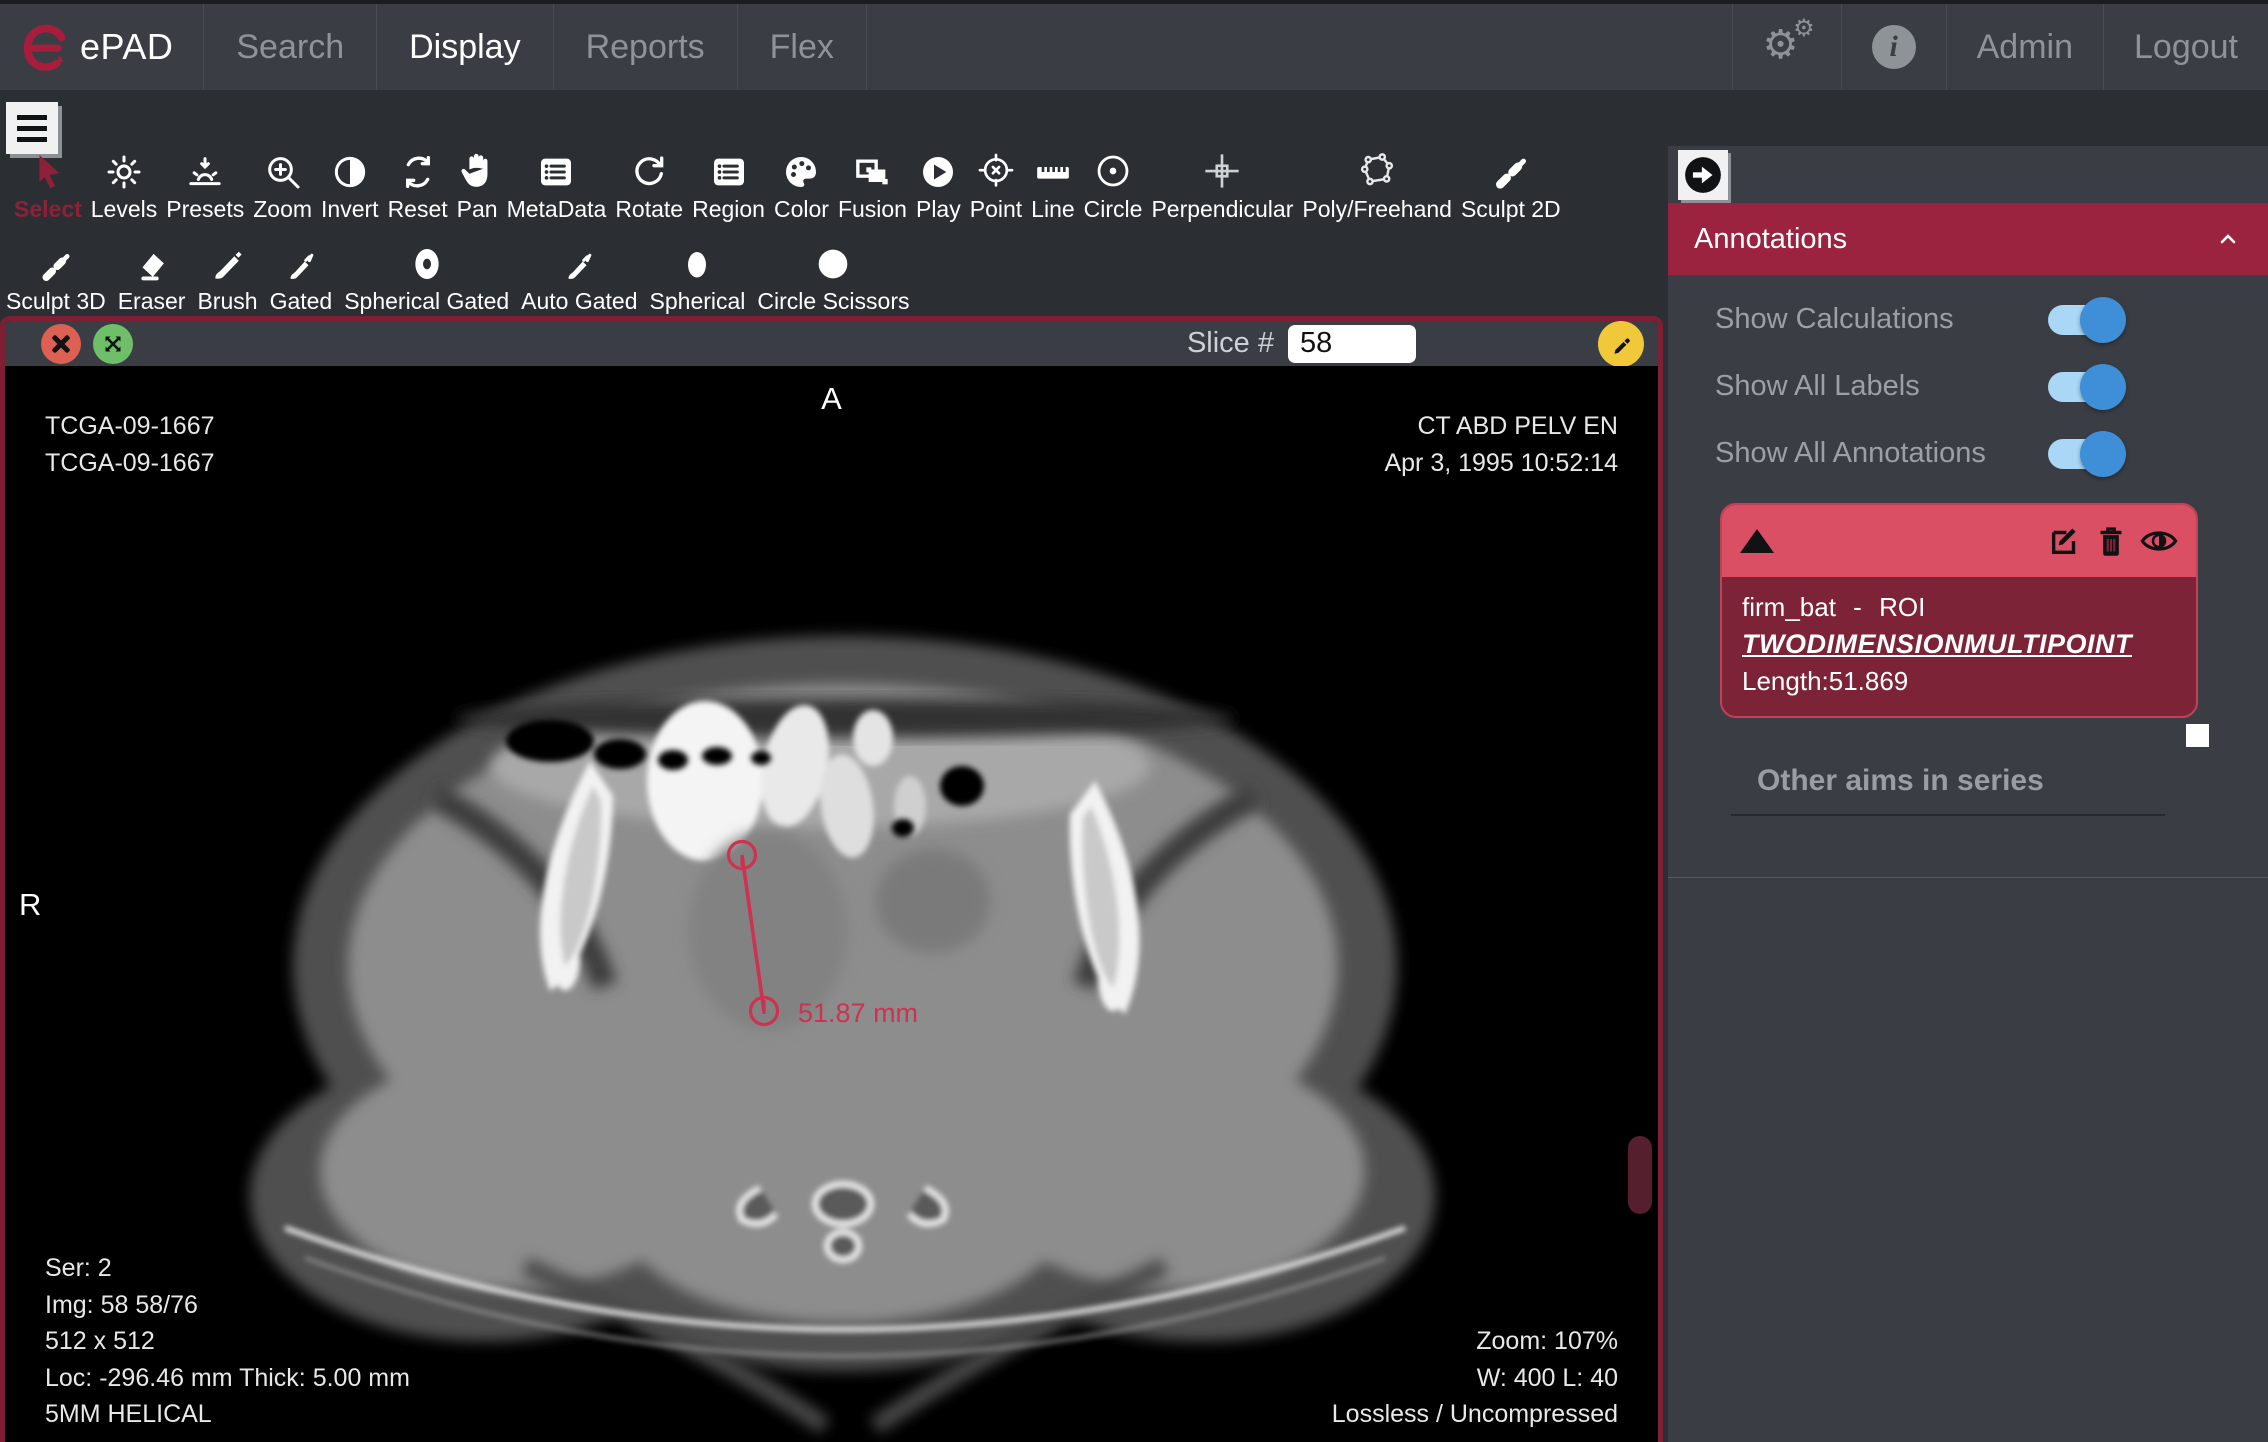 The width and height of the screenshot is (2268, 1442). Describe the element at coordinates (78, 1268) in the screenshot. I see `series-number: Ser: 2` at that location.